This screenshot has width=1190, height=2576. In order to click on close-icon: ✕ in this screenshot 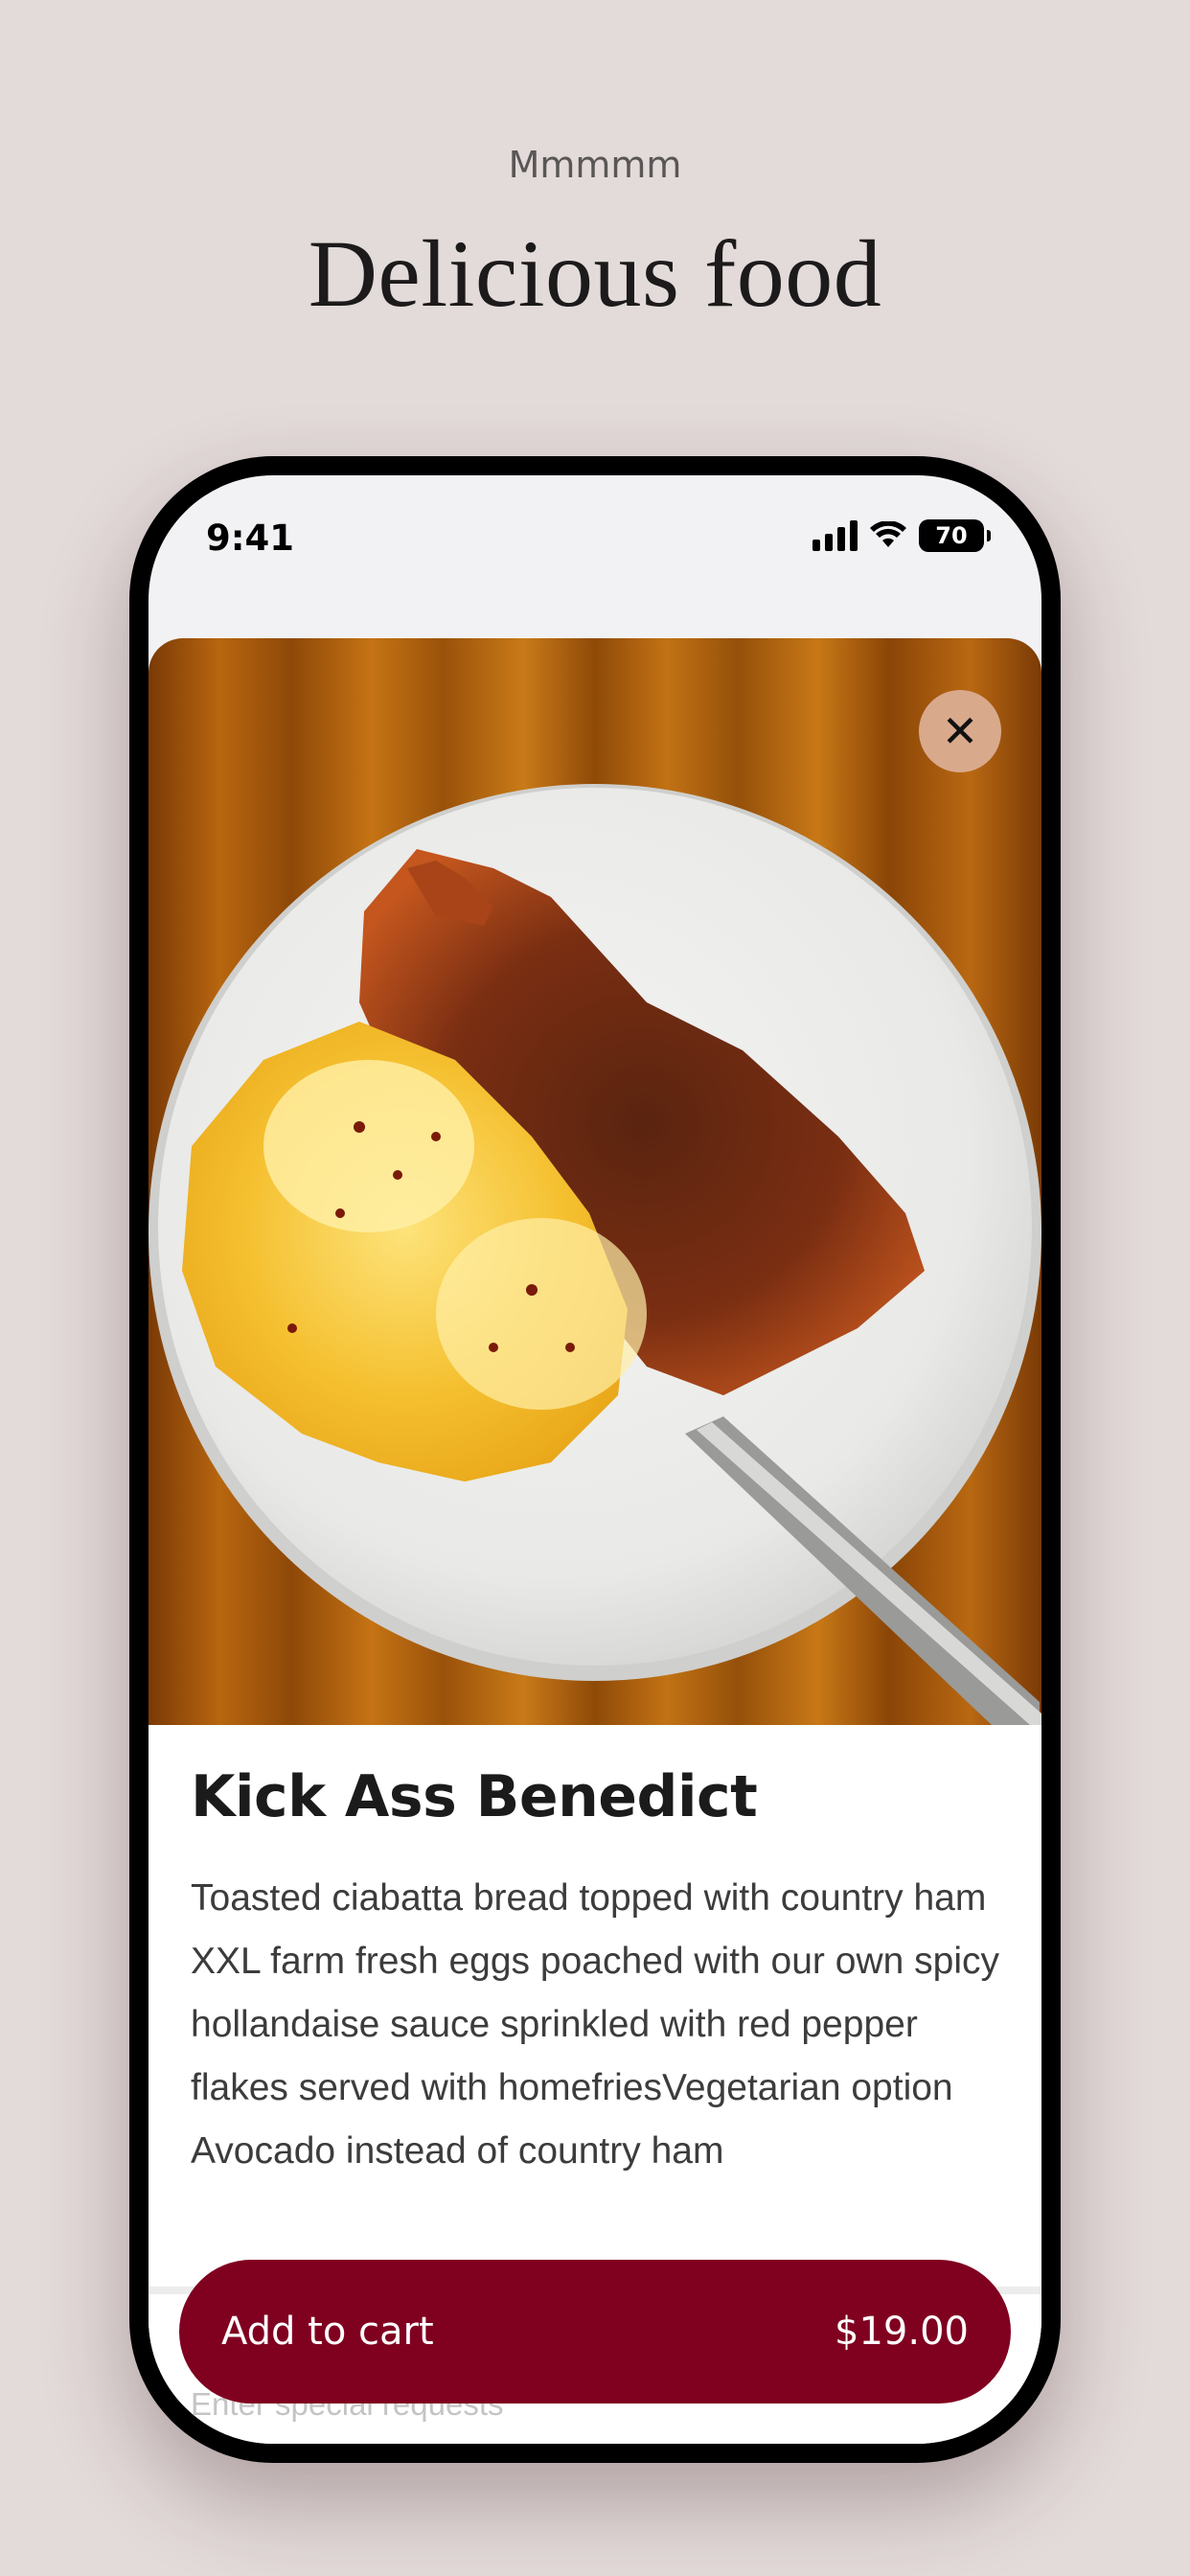, I will do `click(960, 731)`.